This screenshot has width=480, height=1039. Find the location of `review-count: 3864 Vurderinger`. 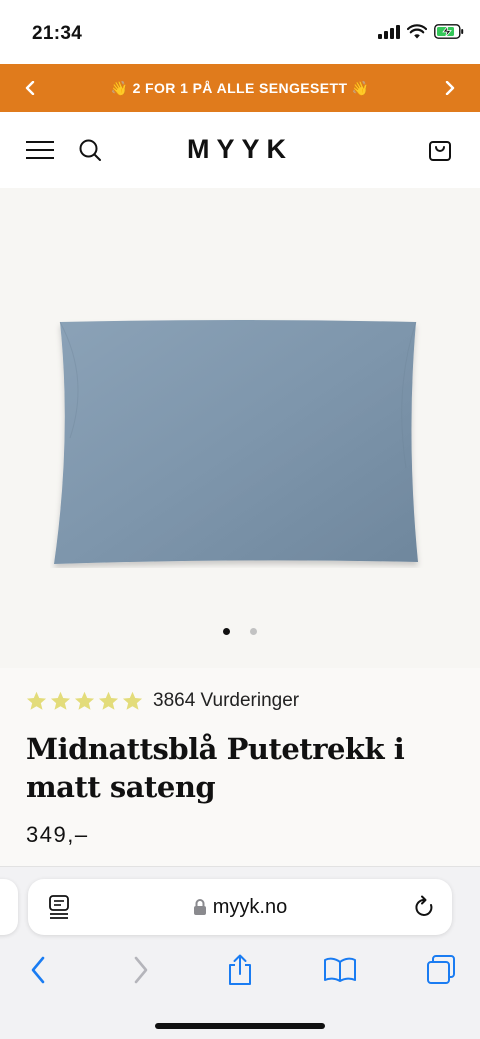

review-count: 3864 Vurderinger is located at coordinates (226, 701).